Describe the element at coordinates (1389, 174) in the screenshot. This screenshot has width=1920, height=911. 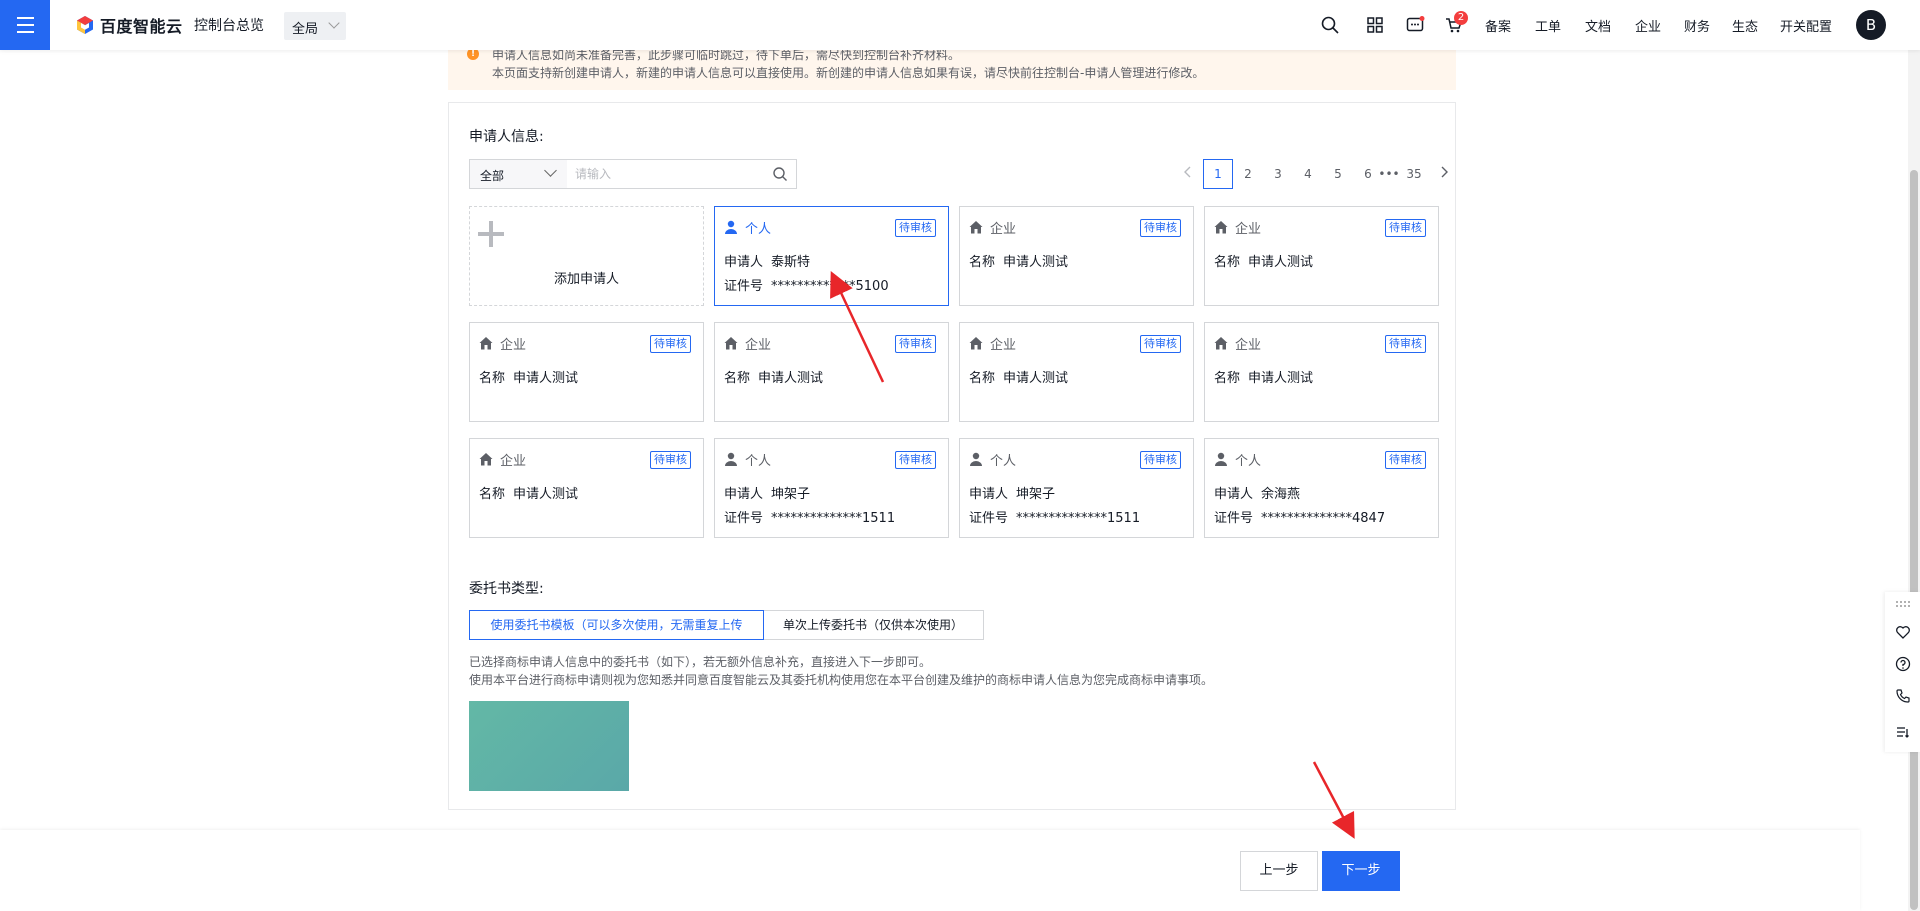
I see `page-ellipsis: •••` at that location.